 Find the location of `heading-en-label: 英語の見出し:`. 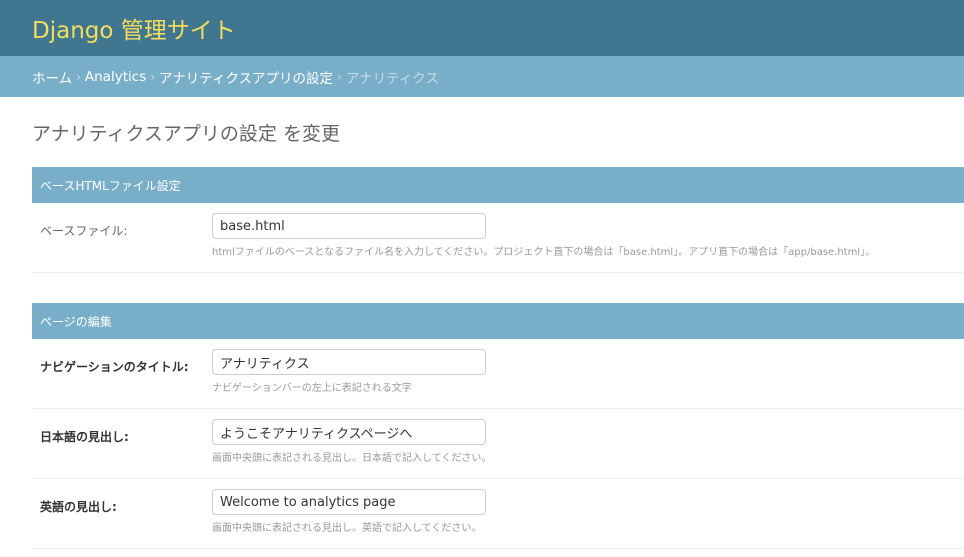

heading-en-label: 英語の見出し: is located at coordinates (78, 507).